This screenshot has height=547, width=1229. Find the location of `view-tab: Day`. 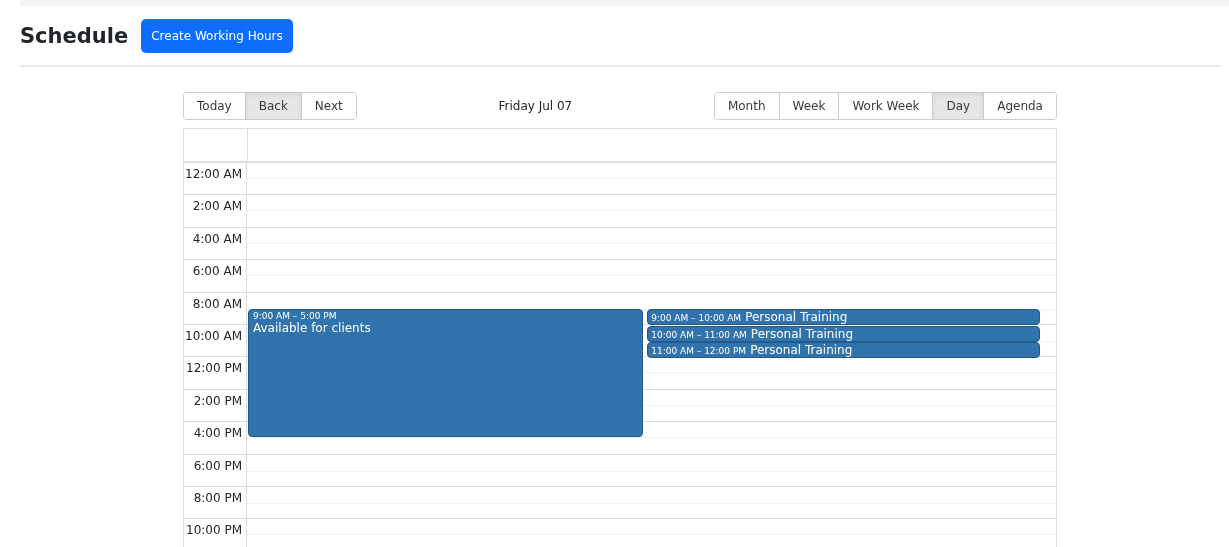

view-tab: Day is located at coordinates (959, 106).